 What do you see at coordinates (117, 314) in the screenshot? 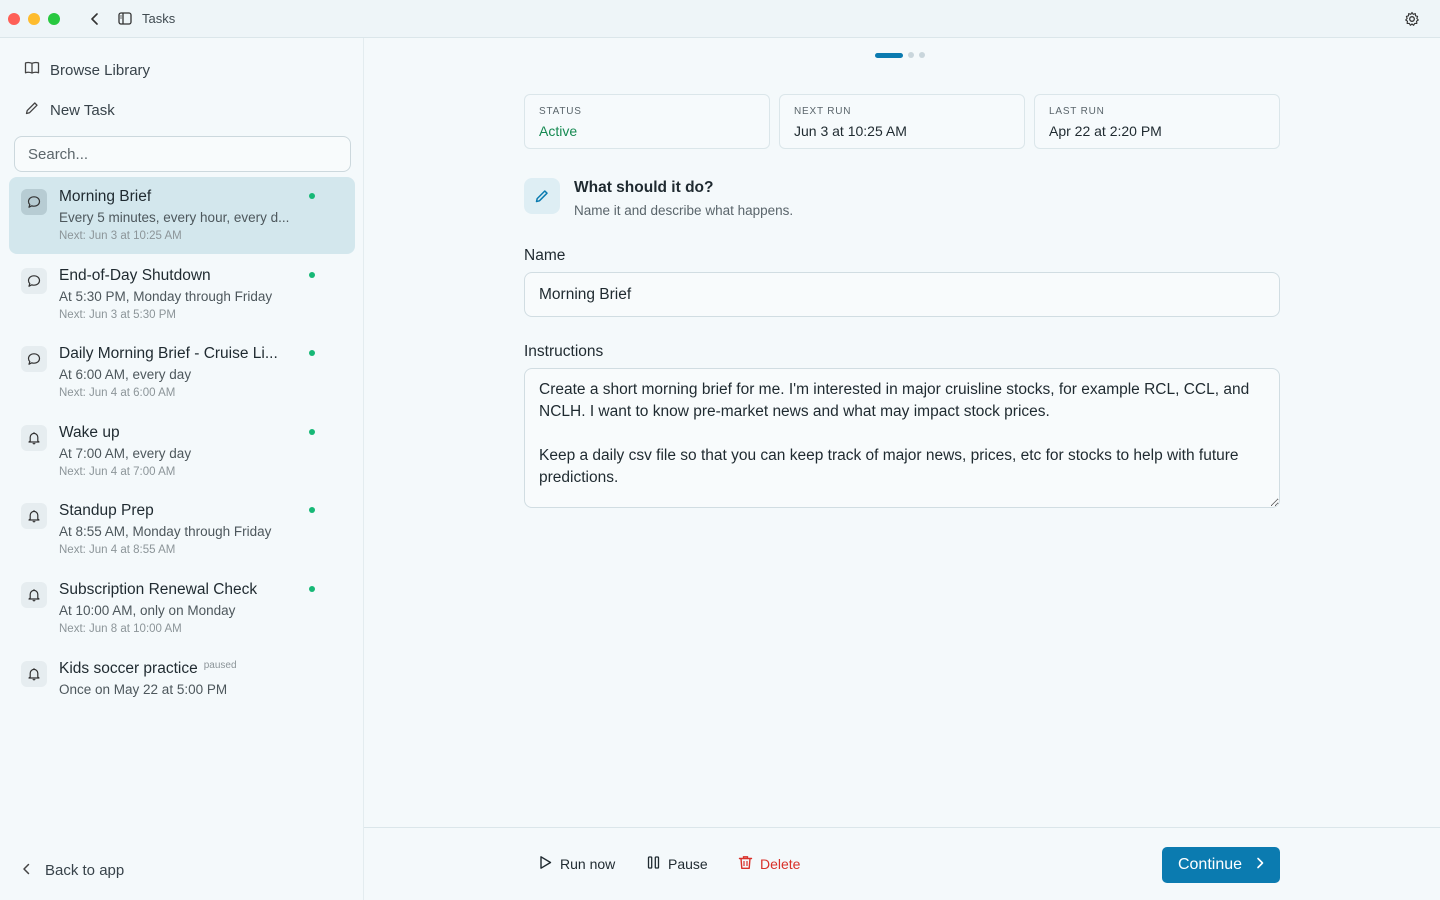
I see `task-next-run: Next: Jun 3 at 5:30 PM` at bounding box center [117, 314].